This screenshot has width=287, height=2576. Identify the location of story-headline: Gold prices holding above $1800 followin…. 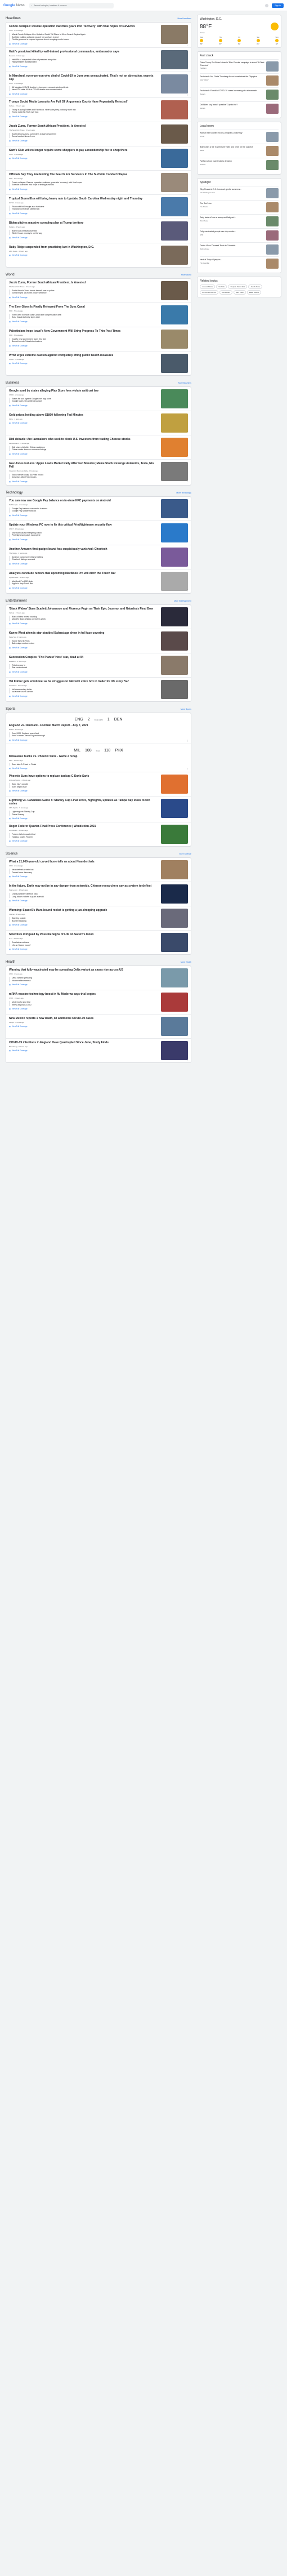
(84, 415).